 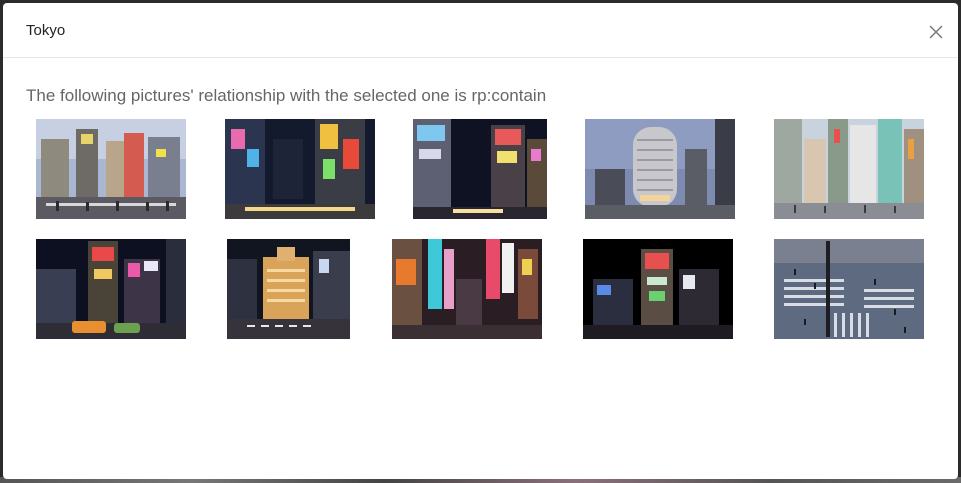 What do you see at coordinates (480, 30) in the screenshot?
I see `dialog-header: Tokyo` at bounding box center [480, 30].